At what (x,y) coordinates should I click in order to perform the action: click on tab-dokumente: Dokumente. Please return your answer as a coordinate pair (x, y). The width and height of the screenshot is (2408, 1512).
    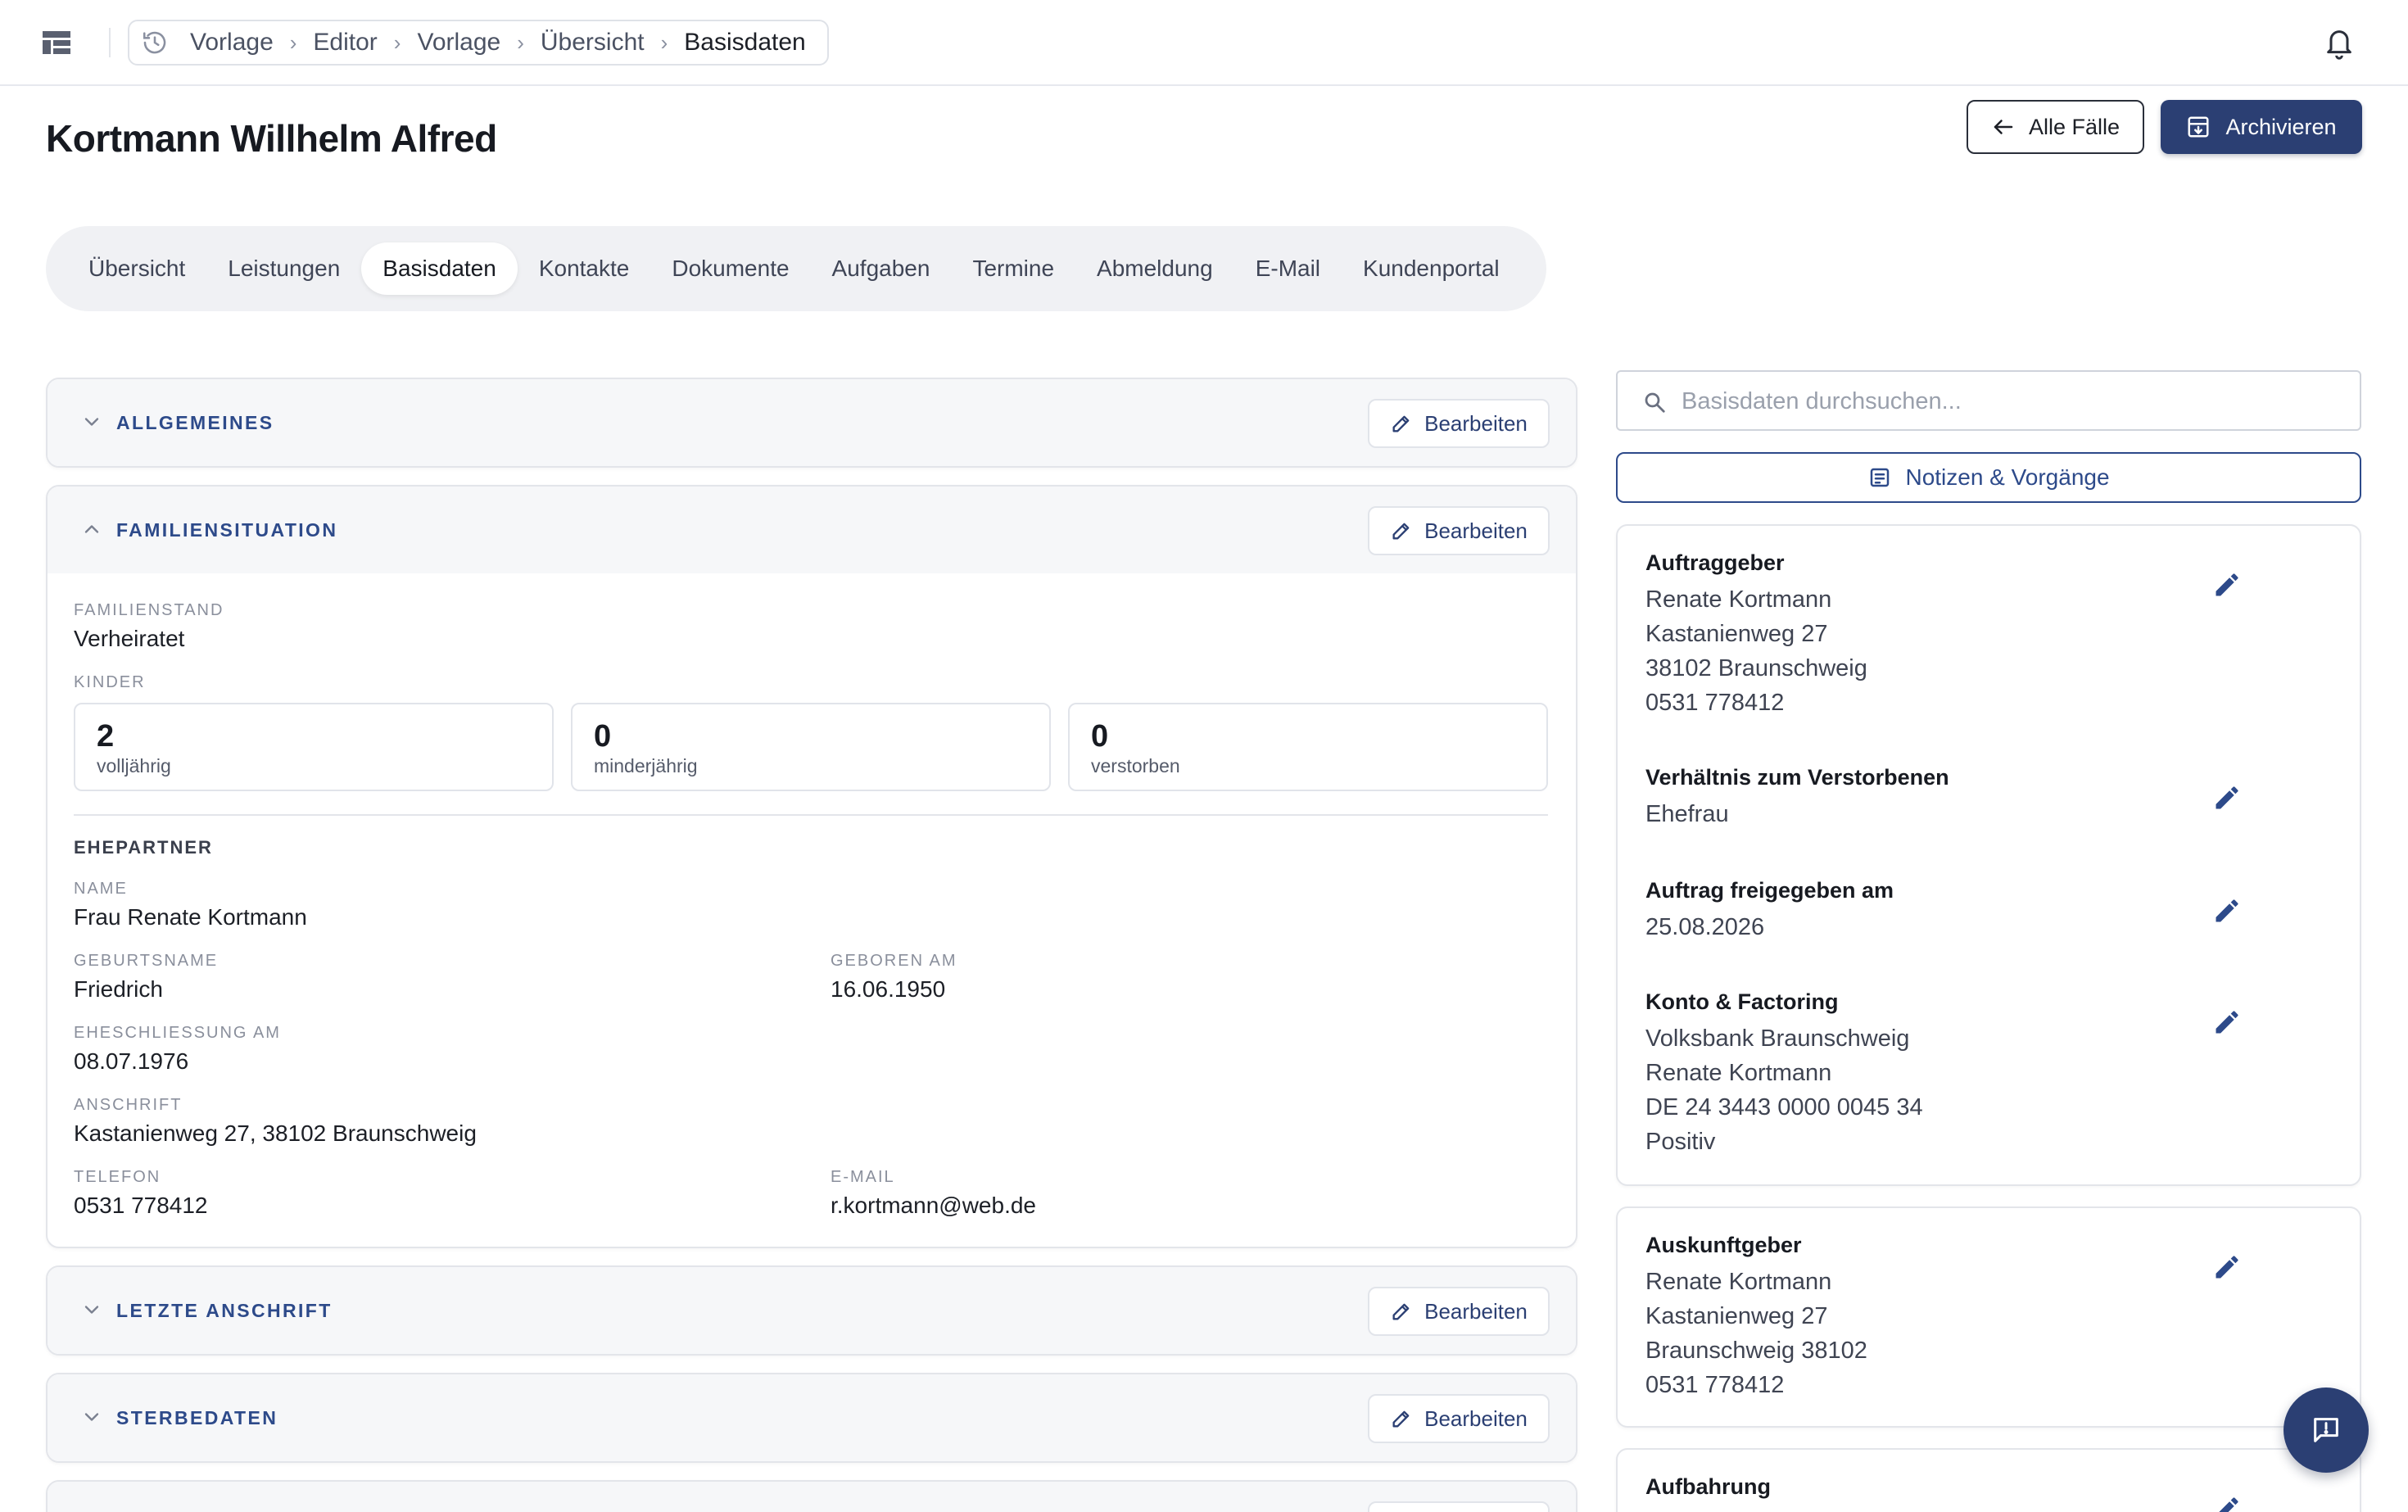
    Looking at the image, I should click on (730, 268).